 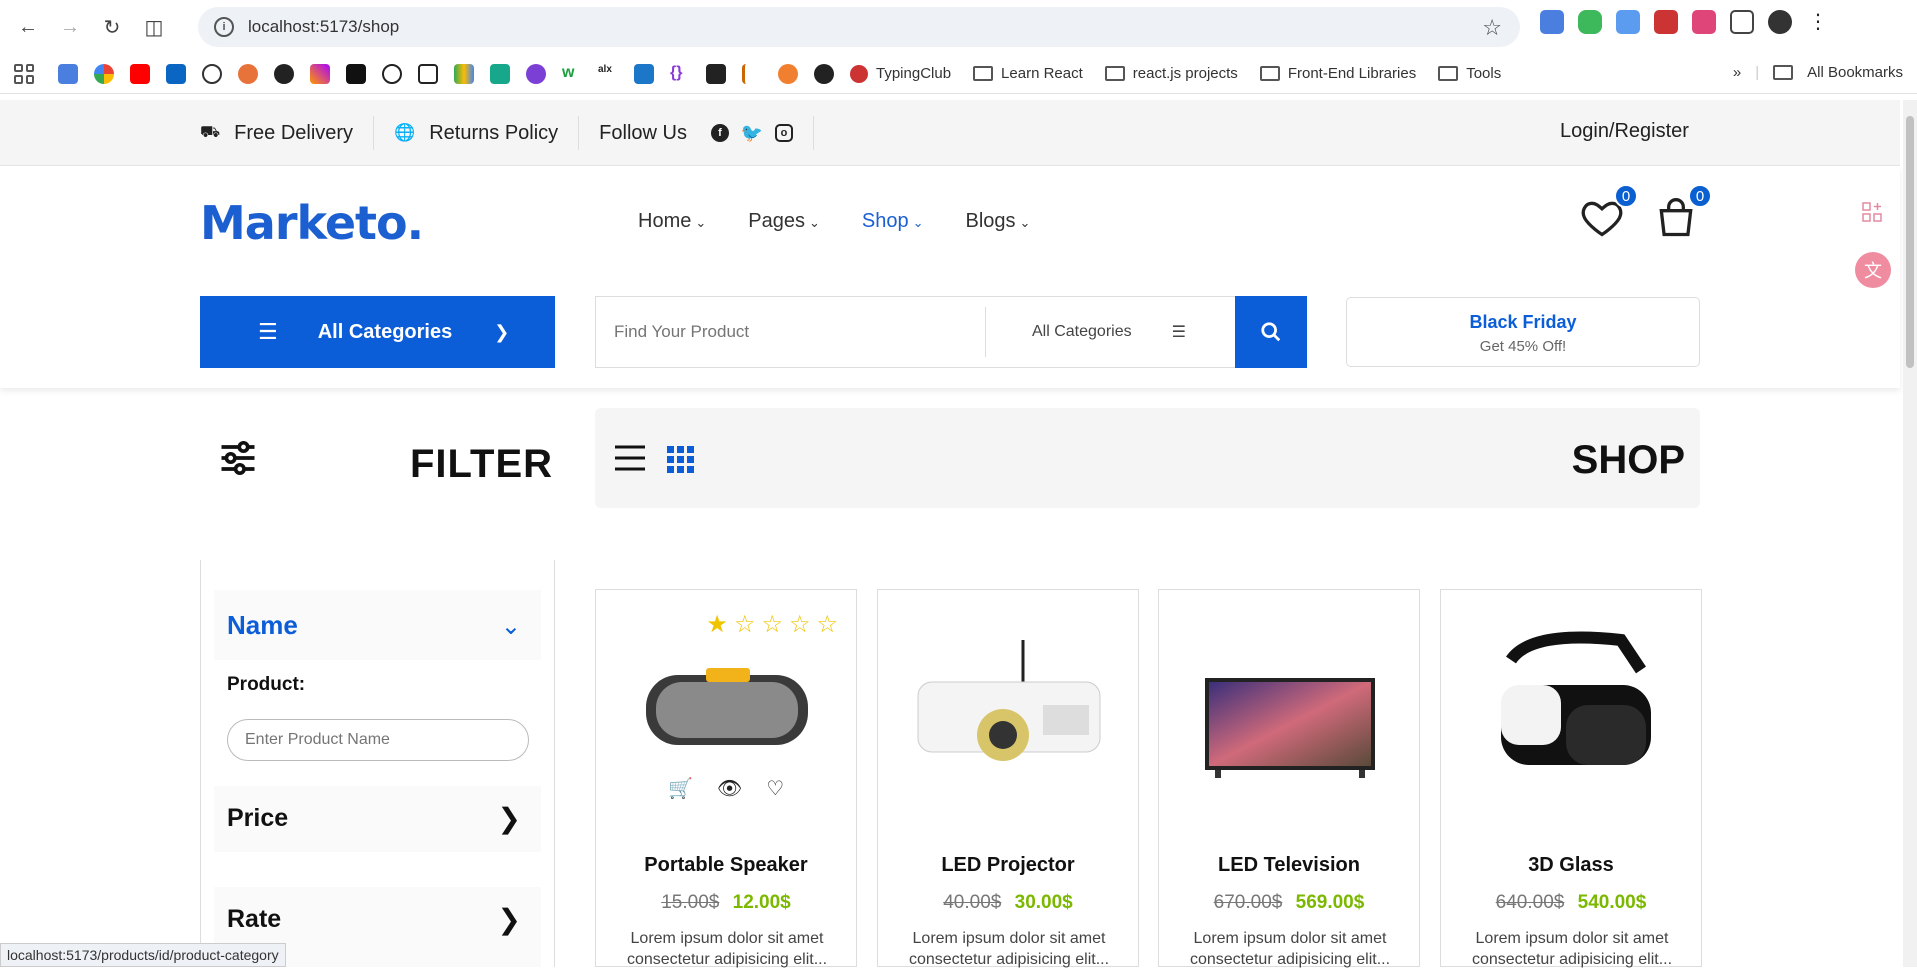 I want to click on puzzle-icon, so click(x=1742, y=22).